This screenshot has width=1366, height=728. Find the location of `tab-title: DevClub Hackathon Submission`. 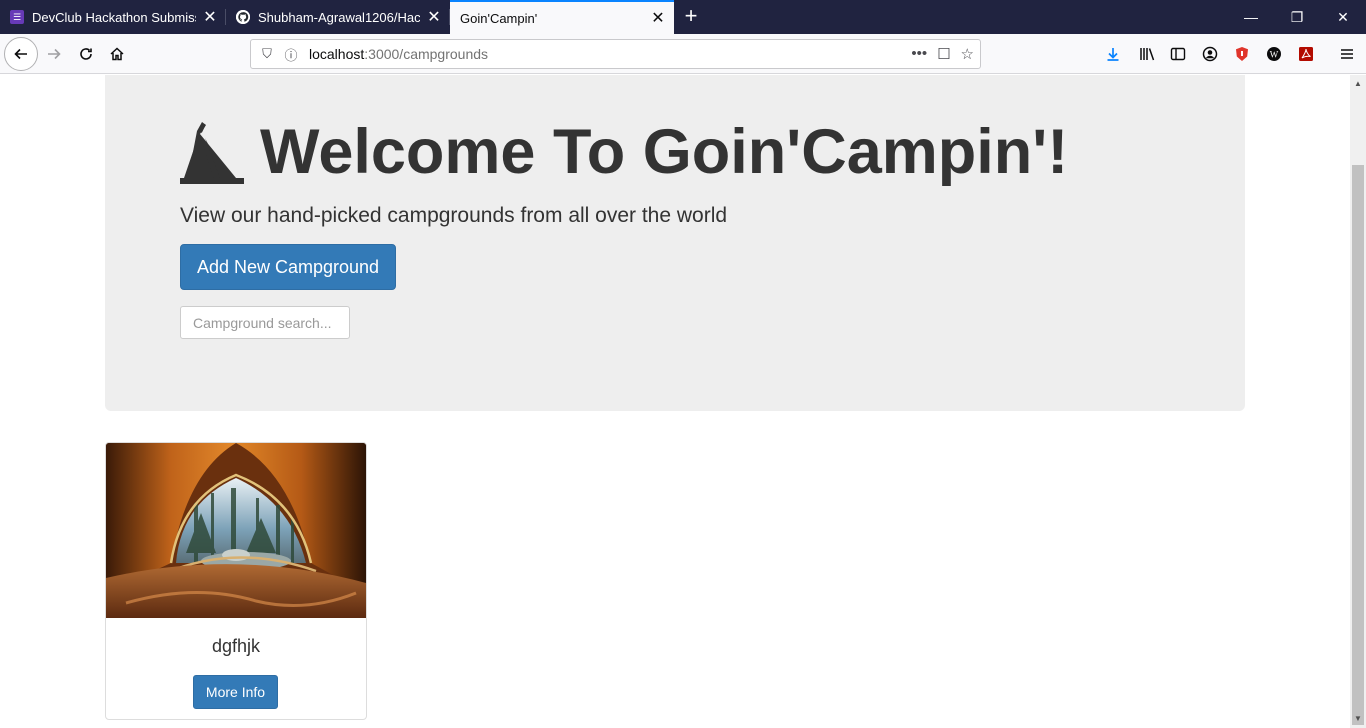

tab-title: DevClub Hackathon Submission is located at coordinates (114, 17).